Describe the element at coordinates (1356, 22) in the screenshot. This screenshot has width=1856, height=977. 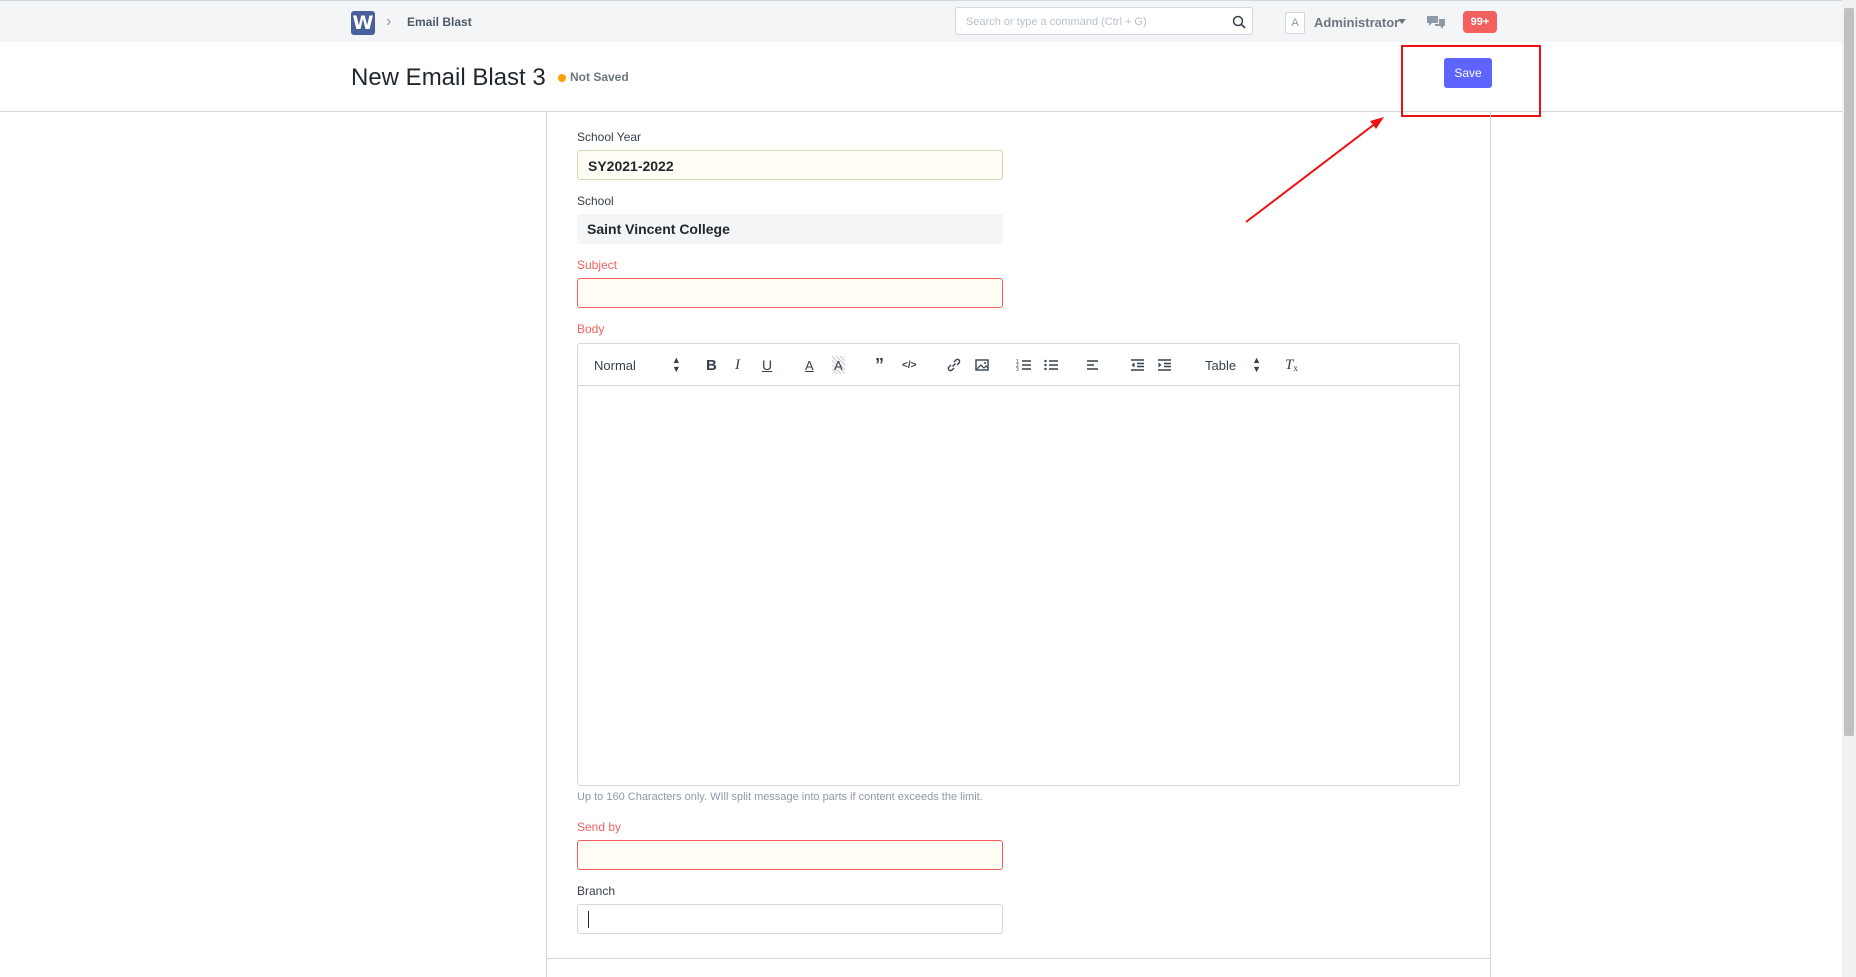
I see `user-menu: Administrator` at that location.